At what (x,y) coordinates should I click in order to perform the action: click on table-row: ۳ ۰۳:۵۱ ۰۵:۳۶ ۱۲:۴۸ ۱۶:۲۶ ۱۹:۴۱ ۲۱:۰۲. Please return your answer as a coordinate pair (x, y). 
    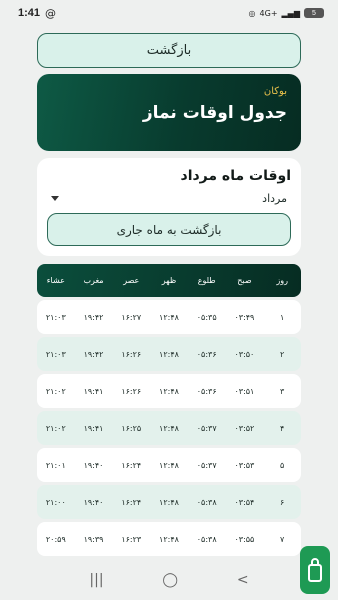
    Looking at the image, I should click on (169, 391).